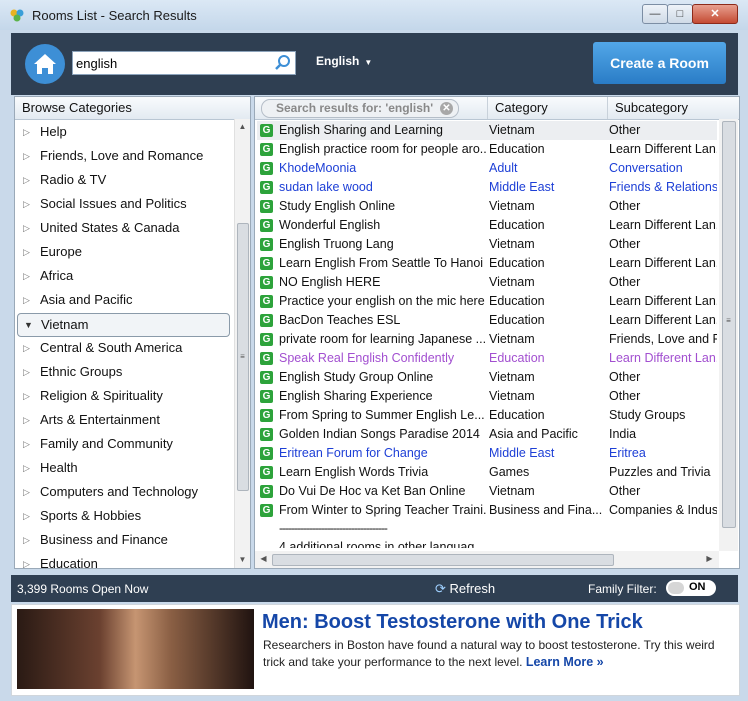  Describe the element at coordinates (124, 396) in the screenshot. I see `category-item: ▷ Religion & Spirituality` at that location.